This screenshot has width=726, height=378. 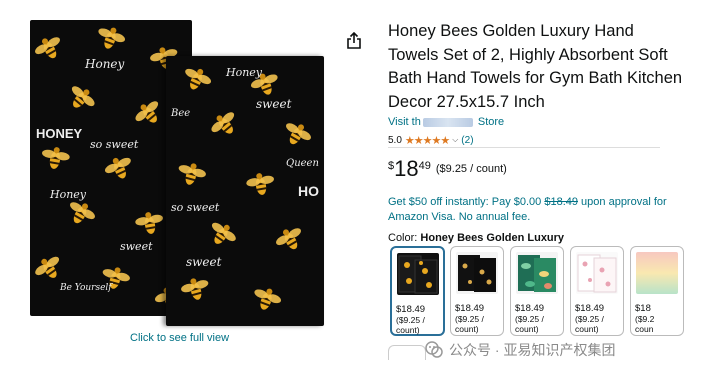 I want to click on swatch-thumbnail-green-leaves, so click(x=537, y=273).